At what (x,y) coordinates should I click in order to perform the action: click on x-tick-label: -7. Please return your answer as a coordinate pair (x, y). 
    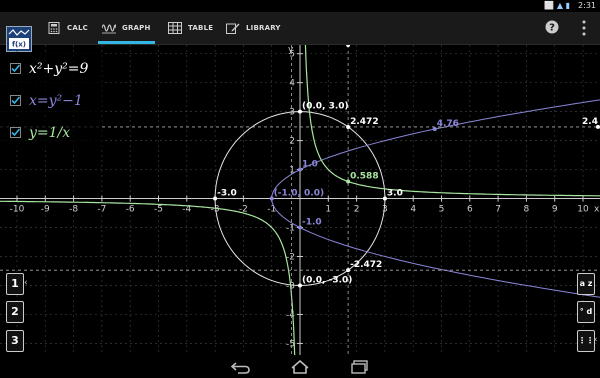
    Looking at the image, I should click on (101, 210).